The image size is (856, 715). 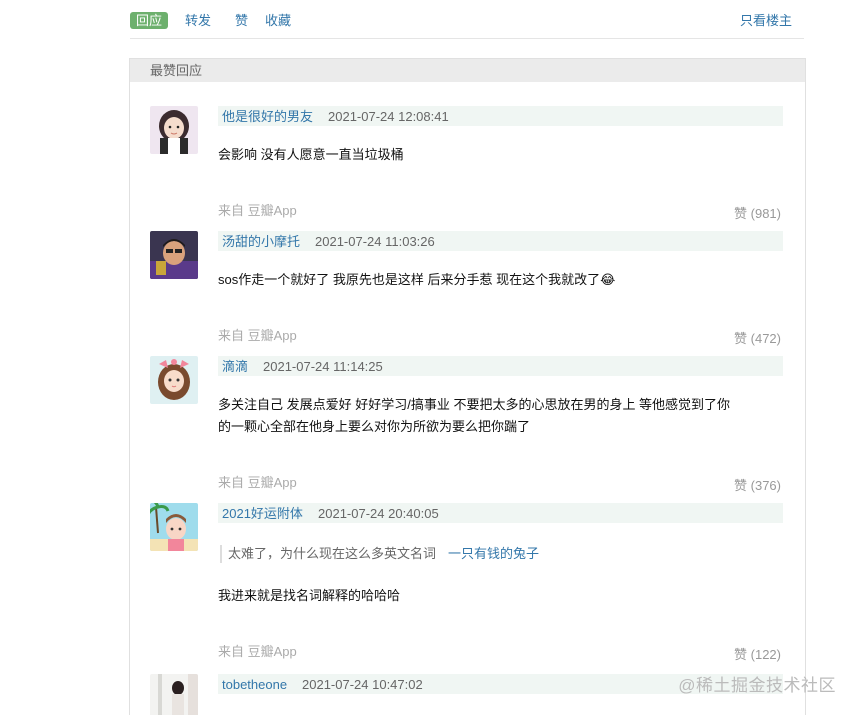 What do you see at coordinates (241, 20) in the screenshot?
I see `like-button: 赞` at bounding box center [241, 20].